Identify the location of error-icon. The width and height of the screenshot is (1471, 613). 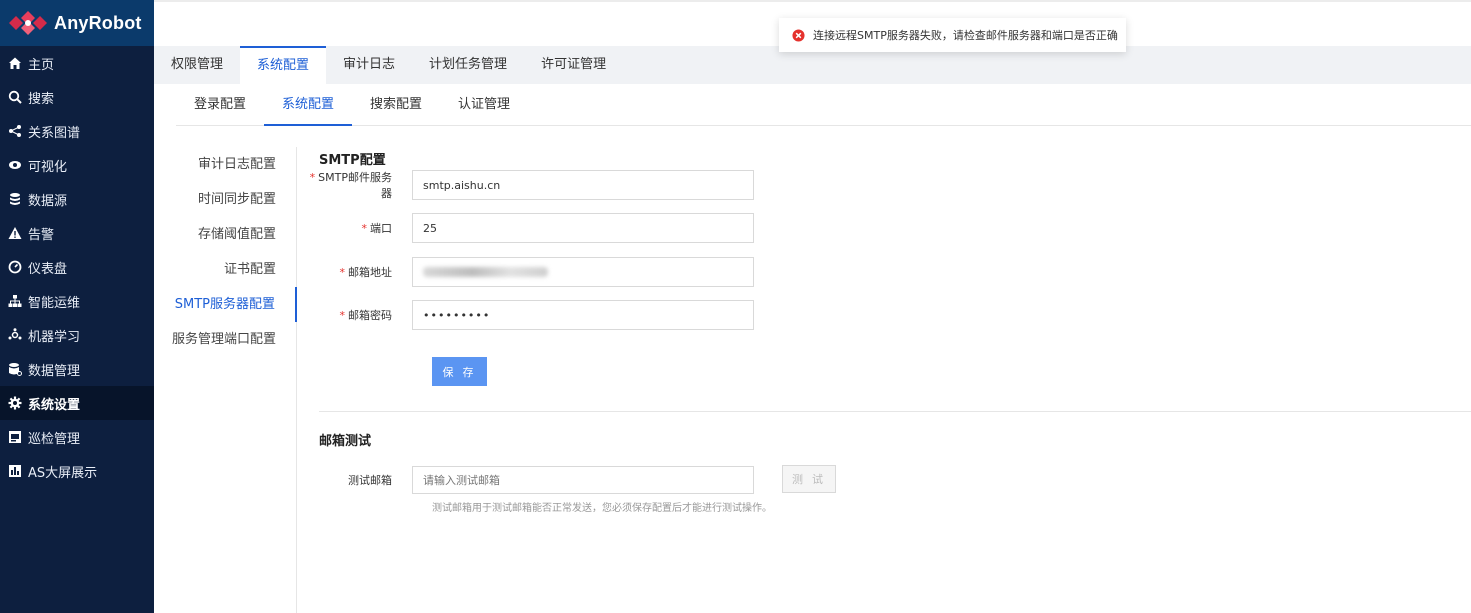
(798, 35).